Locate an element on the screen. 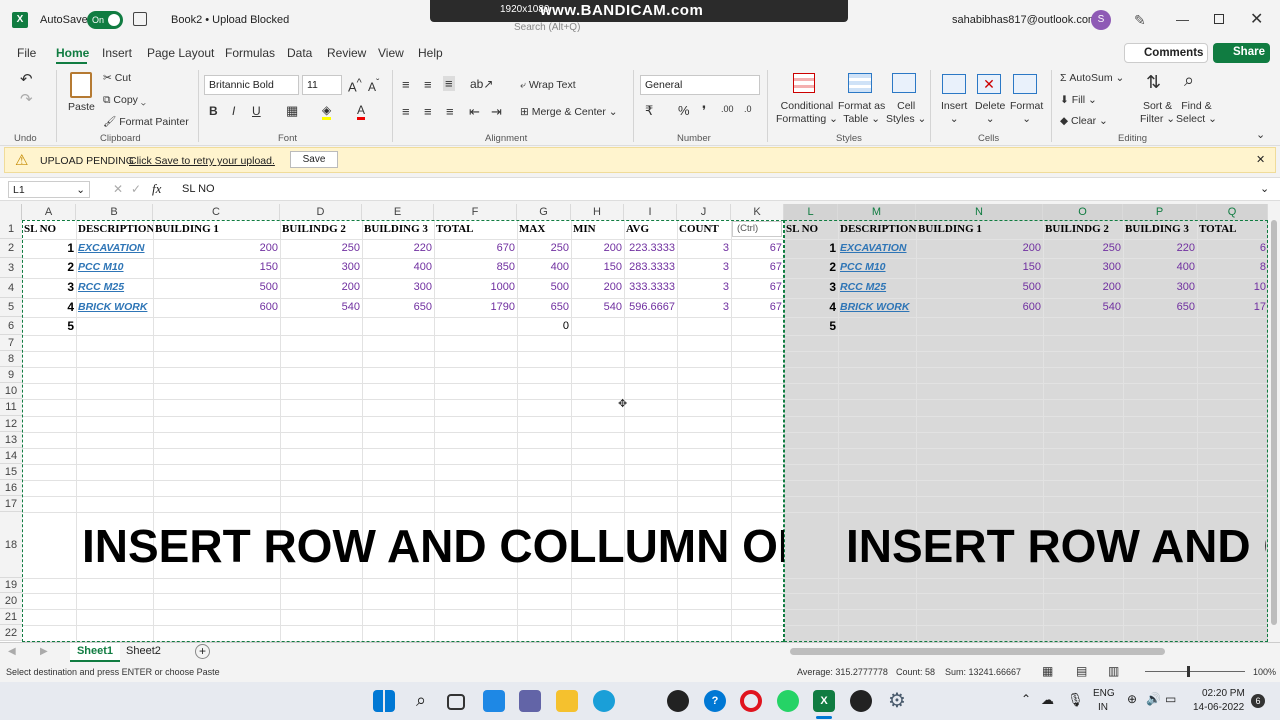 The image size is (1280, 720). data-cell: 150 is located at coordinates (597, 268).